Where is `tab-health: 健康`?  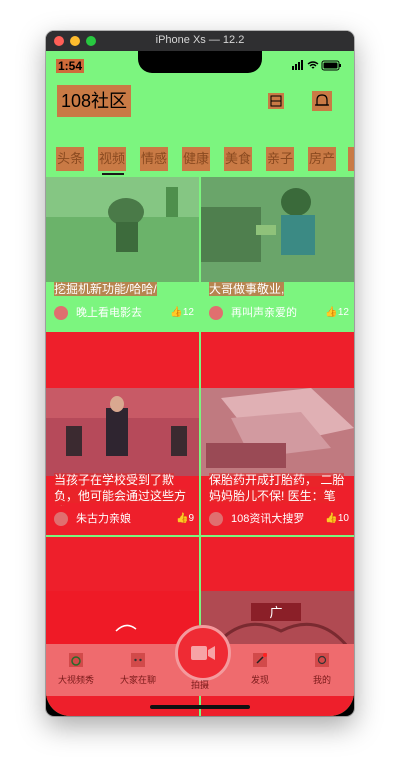 tab-health: 健康 is located at coordinates (196, 159).